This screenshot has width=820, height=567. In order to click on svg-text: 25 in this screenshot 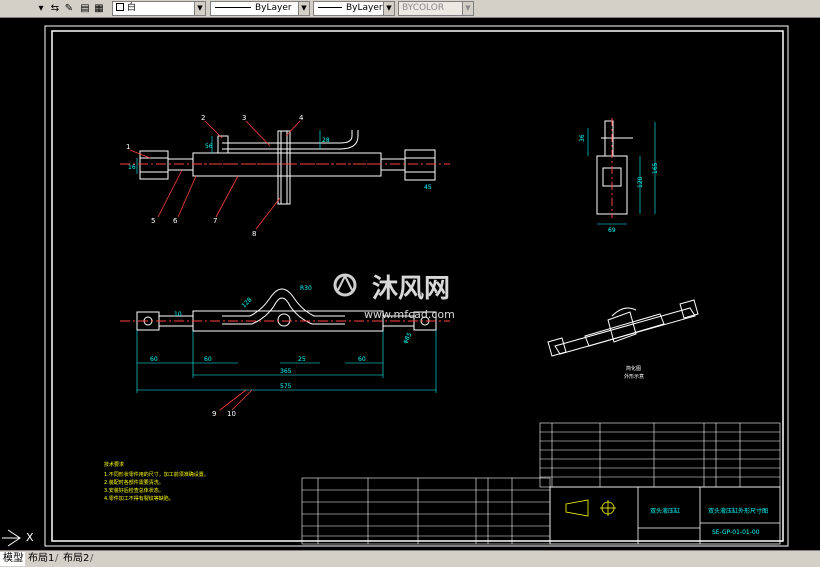, I will do `click(302, 359)`.